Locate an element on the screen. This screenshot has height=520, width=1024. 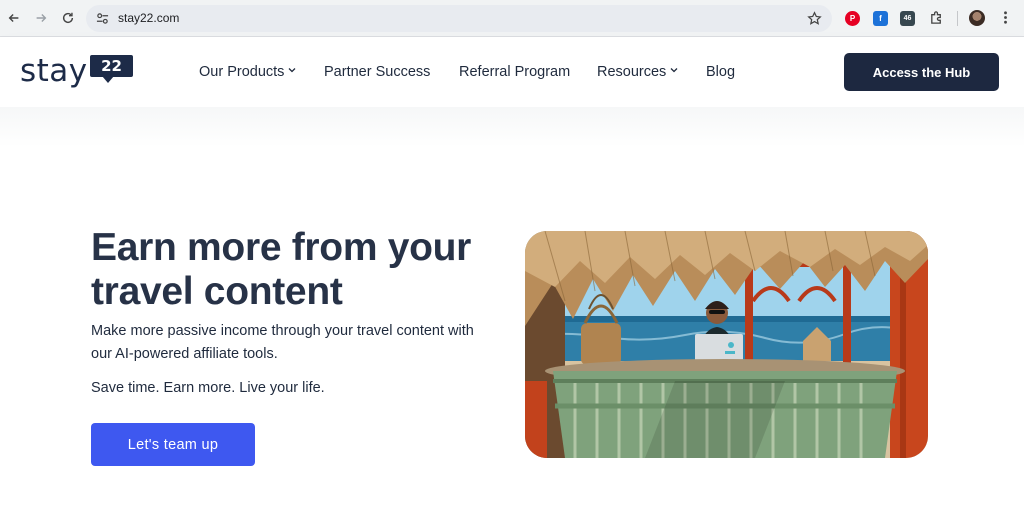
nav-referral-program-label: Referral Program is located at coordinates (515, 72).